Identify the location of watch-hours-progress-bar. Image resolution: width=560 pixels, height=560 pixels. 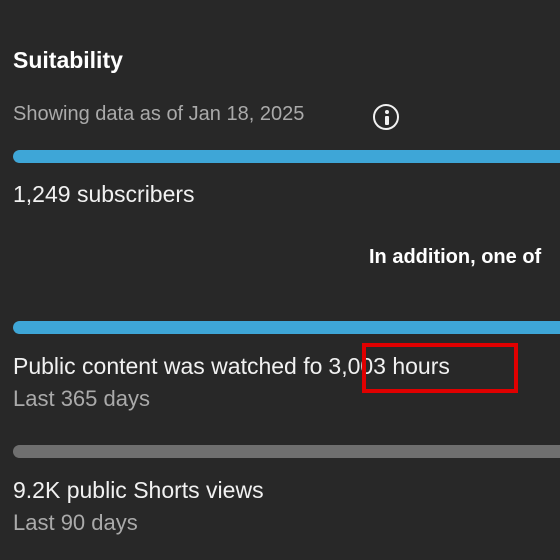
(286, 327).